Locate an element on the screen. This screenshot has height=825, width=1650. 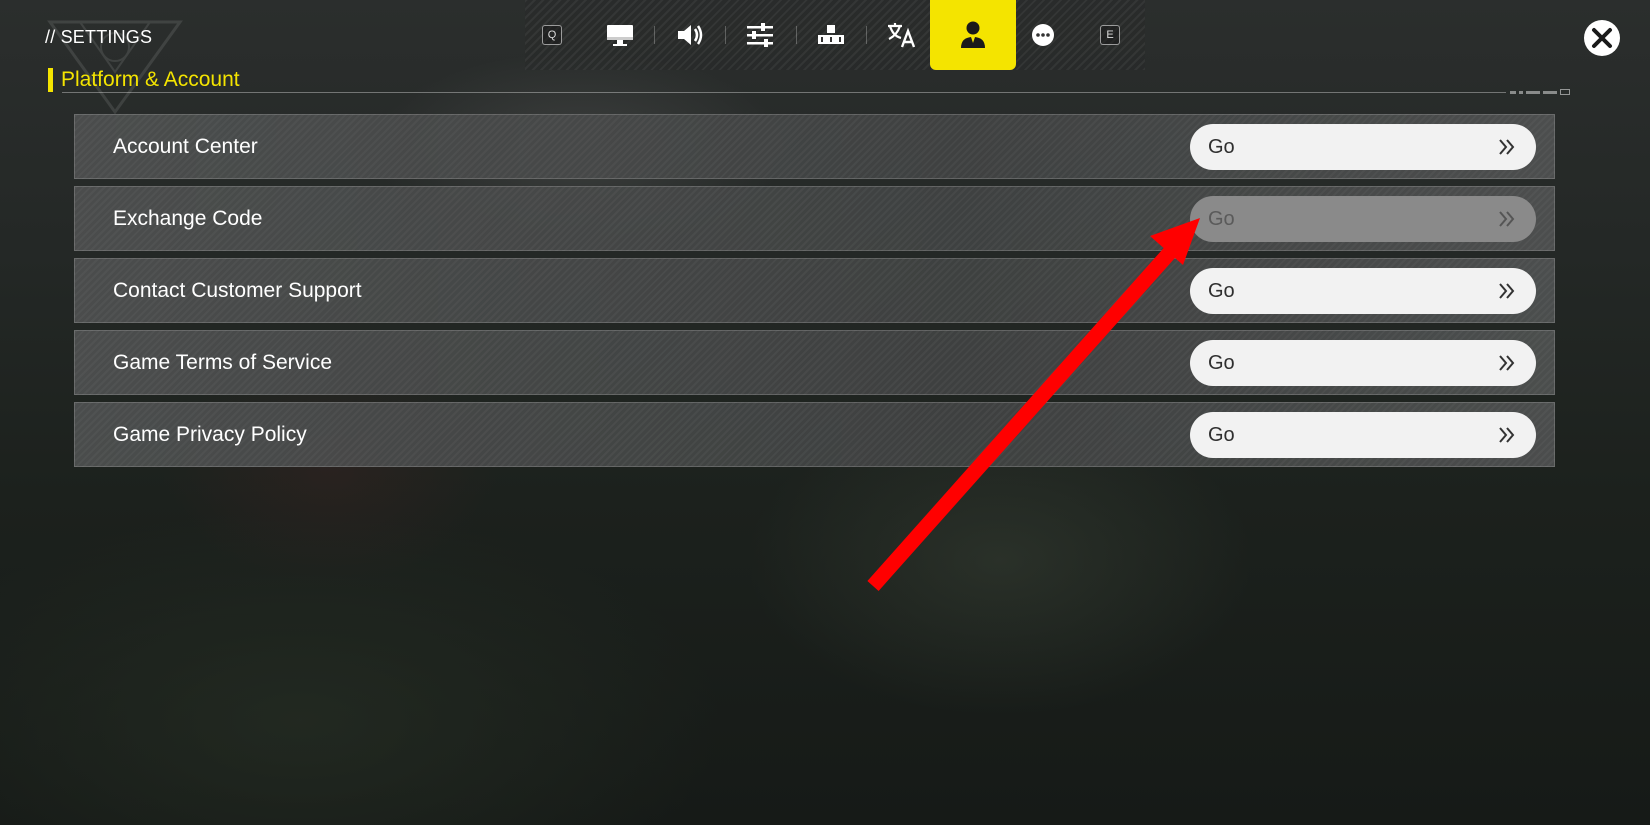
contact-support-go-button: Go is located at coordinates (1363, 291).